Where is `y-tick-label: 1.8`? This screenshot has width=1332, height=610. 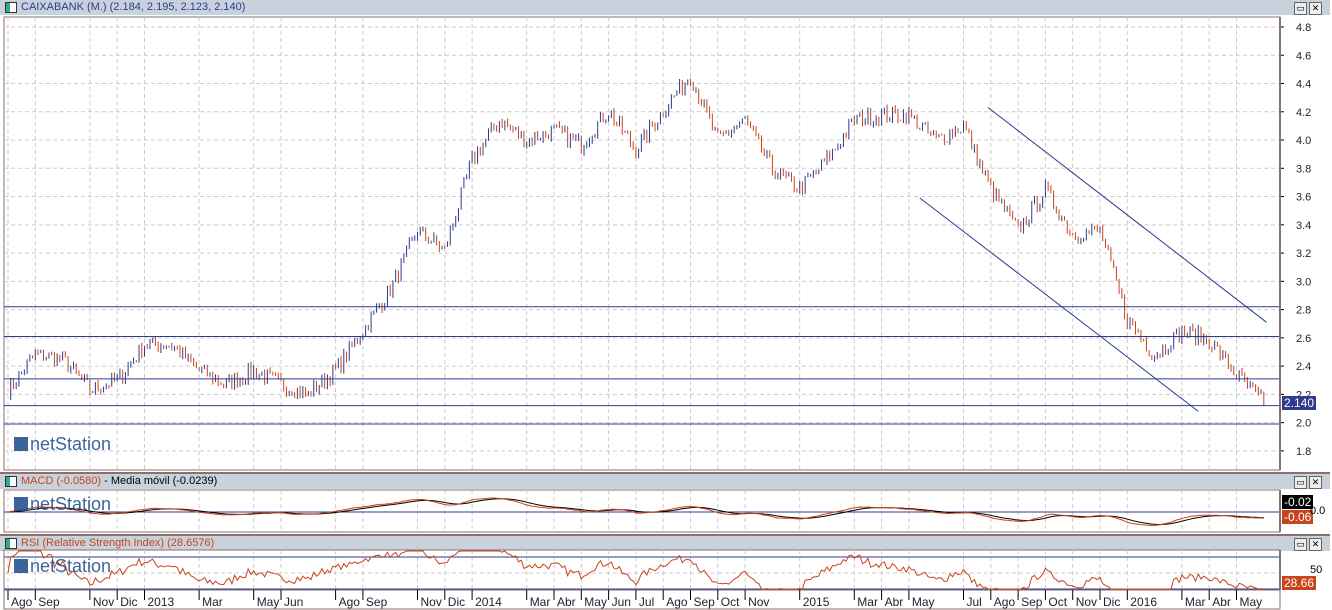 y-tick-label: 1.8 is located at coordinates (1303, 452).